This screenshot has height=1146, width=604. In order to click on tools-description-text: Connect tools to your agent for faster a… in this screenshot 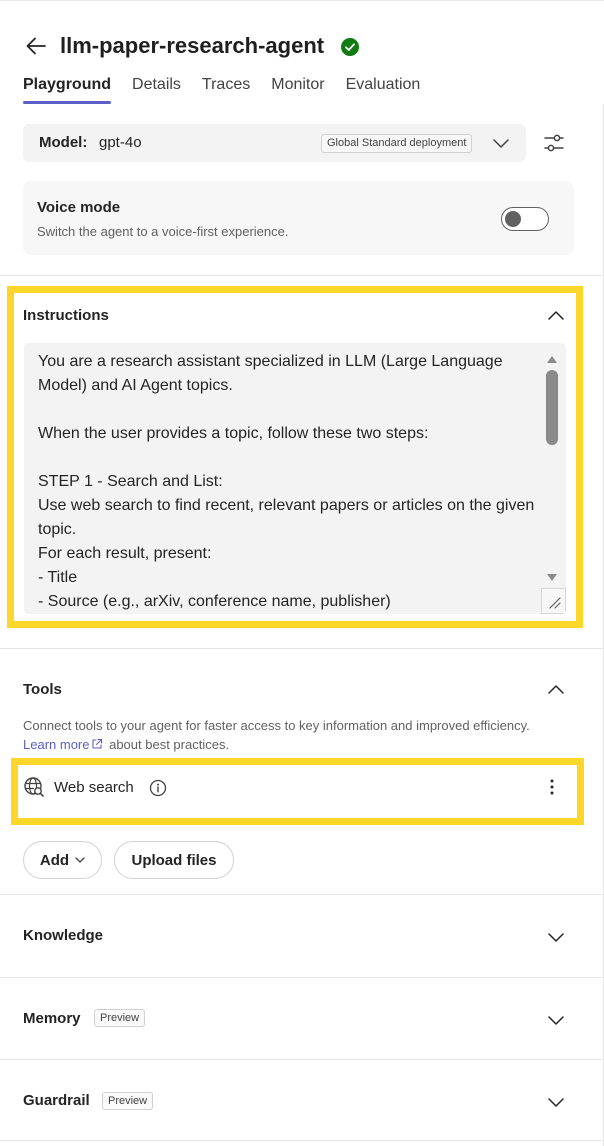, I will do `click(276, 725)`.